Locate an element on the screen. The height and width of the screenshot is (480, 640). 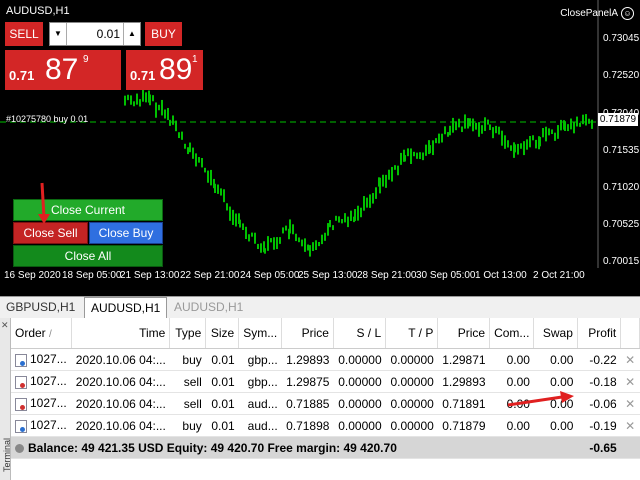
terminal-side-bar: Terminal is located at coordinates (6, 399).